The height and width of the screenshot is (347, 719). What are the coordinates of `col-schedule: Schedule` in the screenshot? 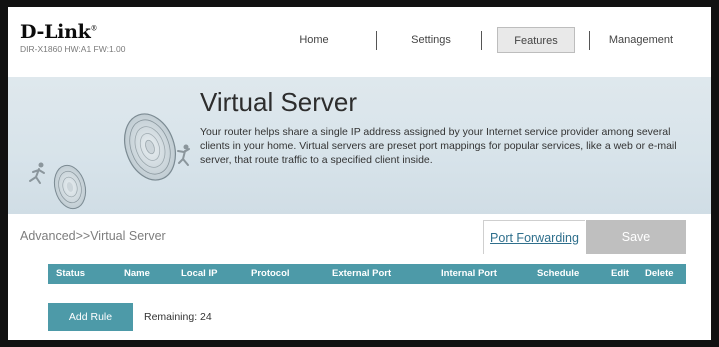 It's located at (558, 273).